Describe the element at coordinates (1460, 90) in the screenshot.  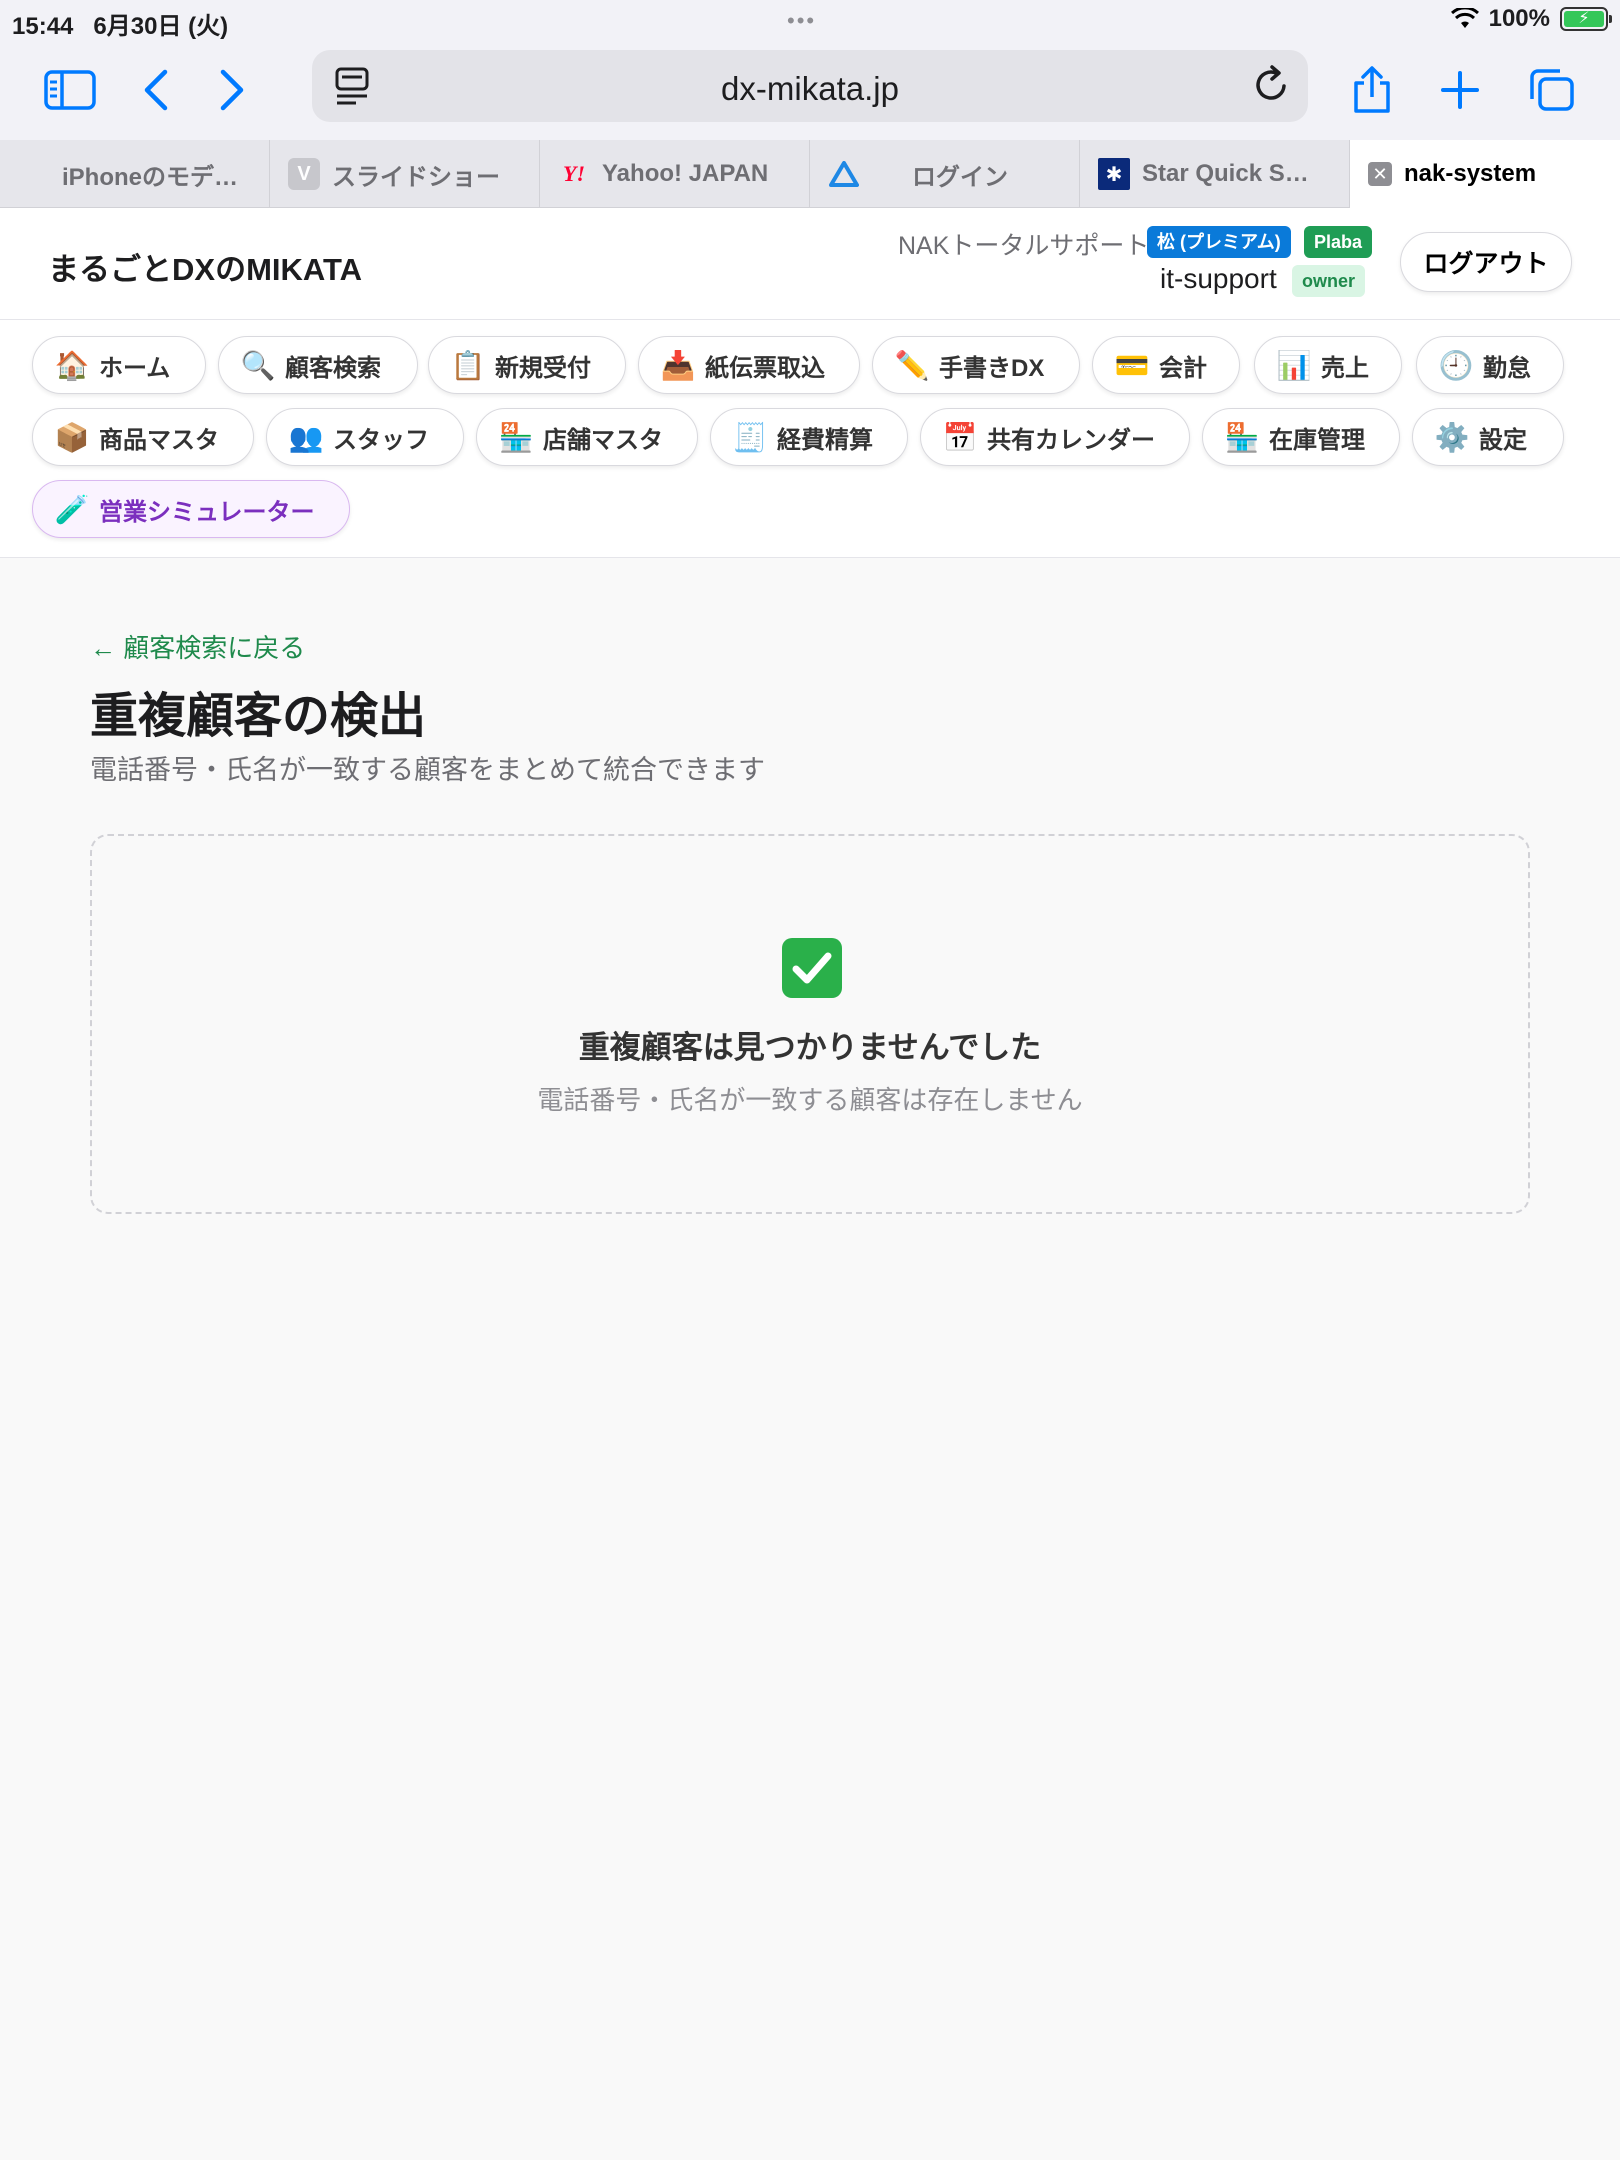
I see `new-tab-icon` at that location.